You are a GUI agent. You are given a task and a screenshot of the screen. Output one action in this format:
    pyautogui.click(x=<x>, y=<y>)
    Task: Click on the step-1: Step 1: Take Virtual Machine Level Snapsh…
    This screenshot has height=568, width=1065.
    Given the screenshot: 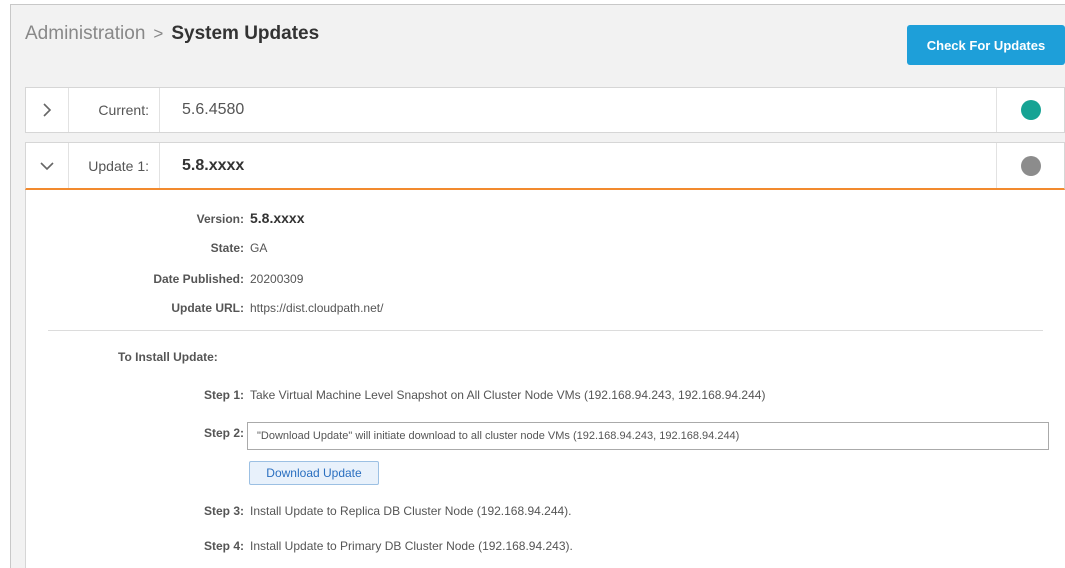 What is the action you would take?
    pyautogui.click(x=469, y=395)
    